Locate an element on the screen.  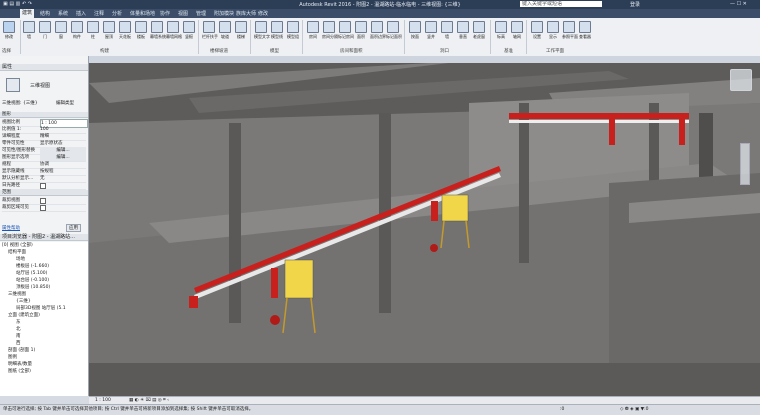
window-controls: — ☐ ✕ is located at coordinates (738, 4).